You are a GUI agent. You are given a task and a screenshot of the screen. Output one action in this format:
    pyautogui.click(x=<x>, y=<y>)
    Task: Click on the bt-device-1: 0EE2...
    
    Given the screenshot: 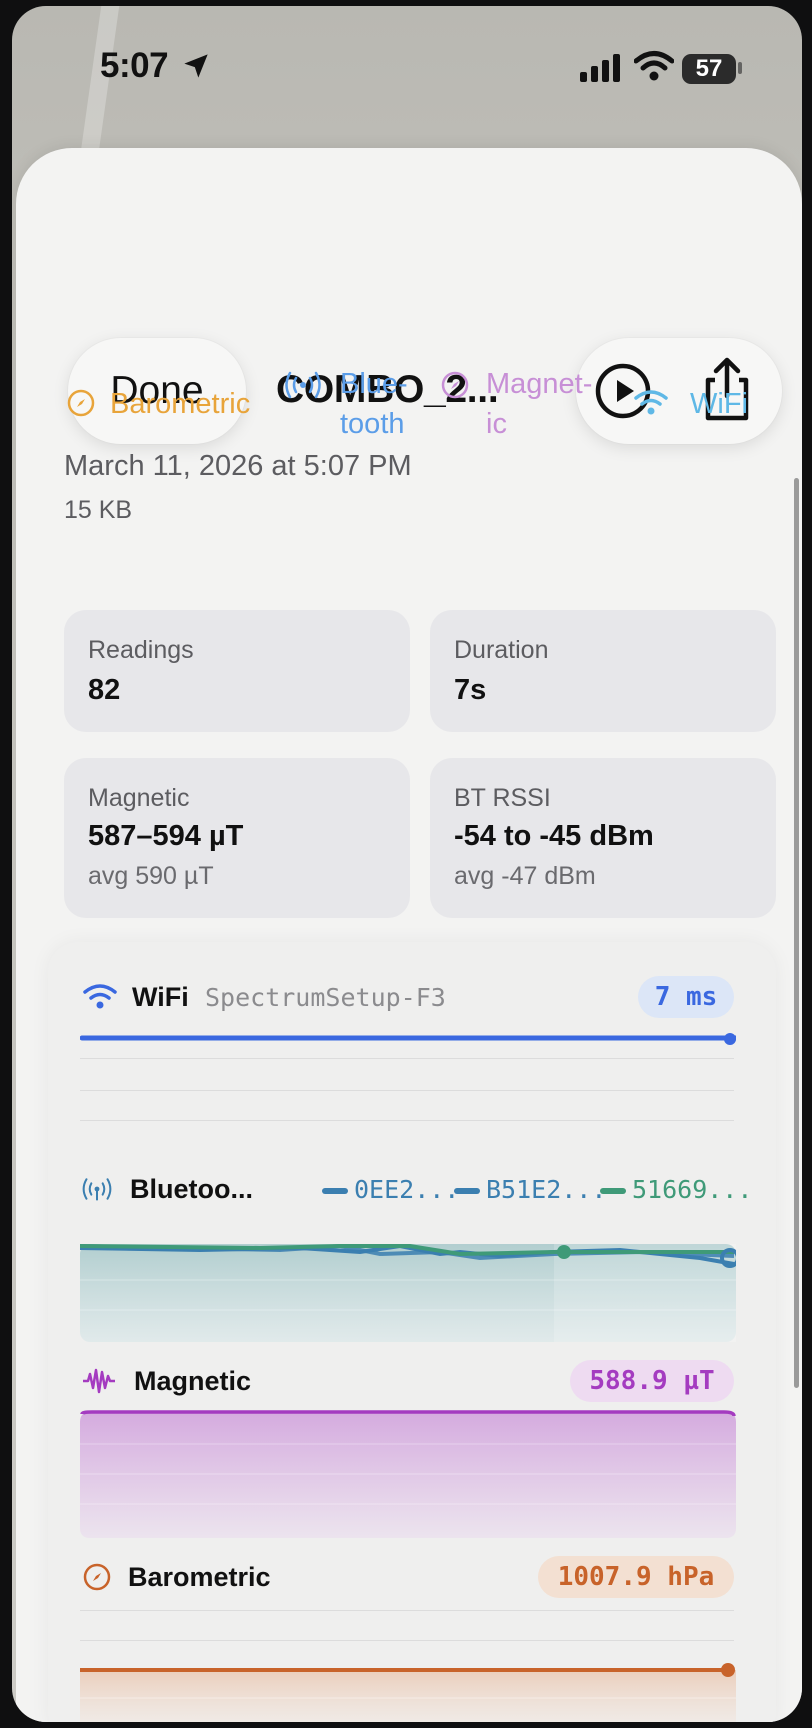 What is the action you would take?
    pyautogui.click(x=407, y=1189)
    